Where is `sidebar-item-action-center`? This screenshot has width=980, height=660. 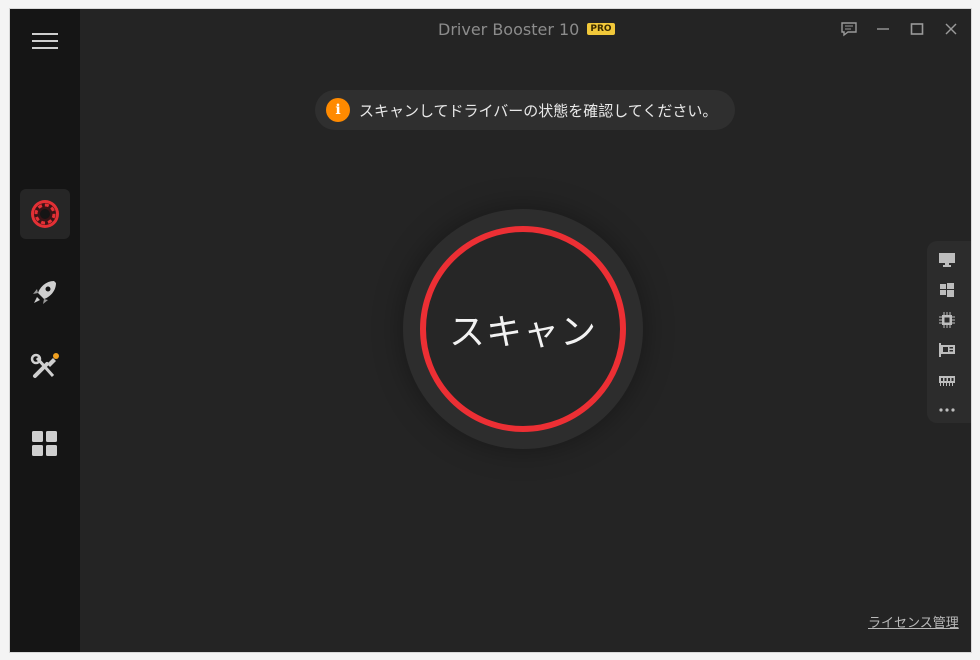
sidebar-item-action-center is located at coordinates (45, 444).